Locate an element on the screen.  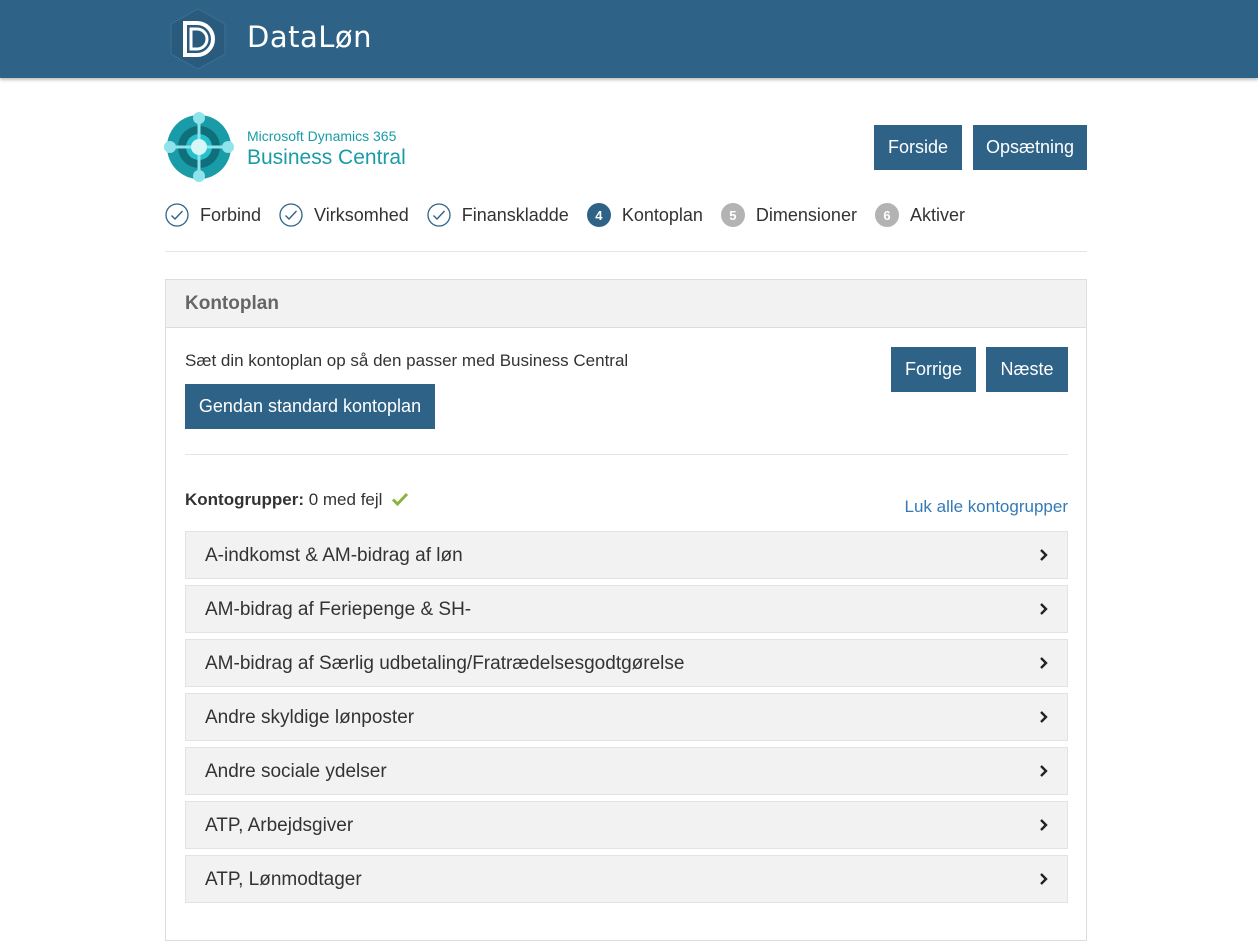
product-title: Business Central is located at coordinates (326, 157).